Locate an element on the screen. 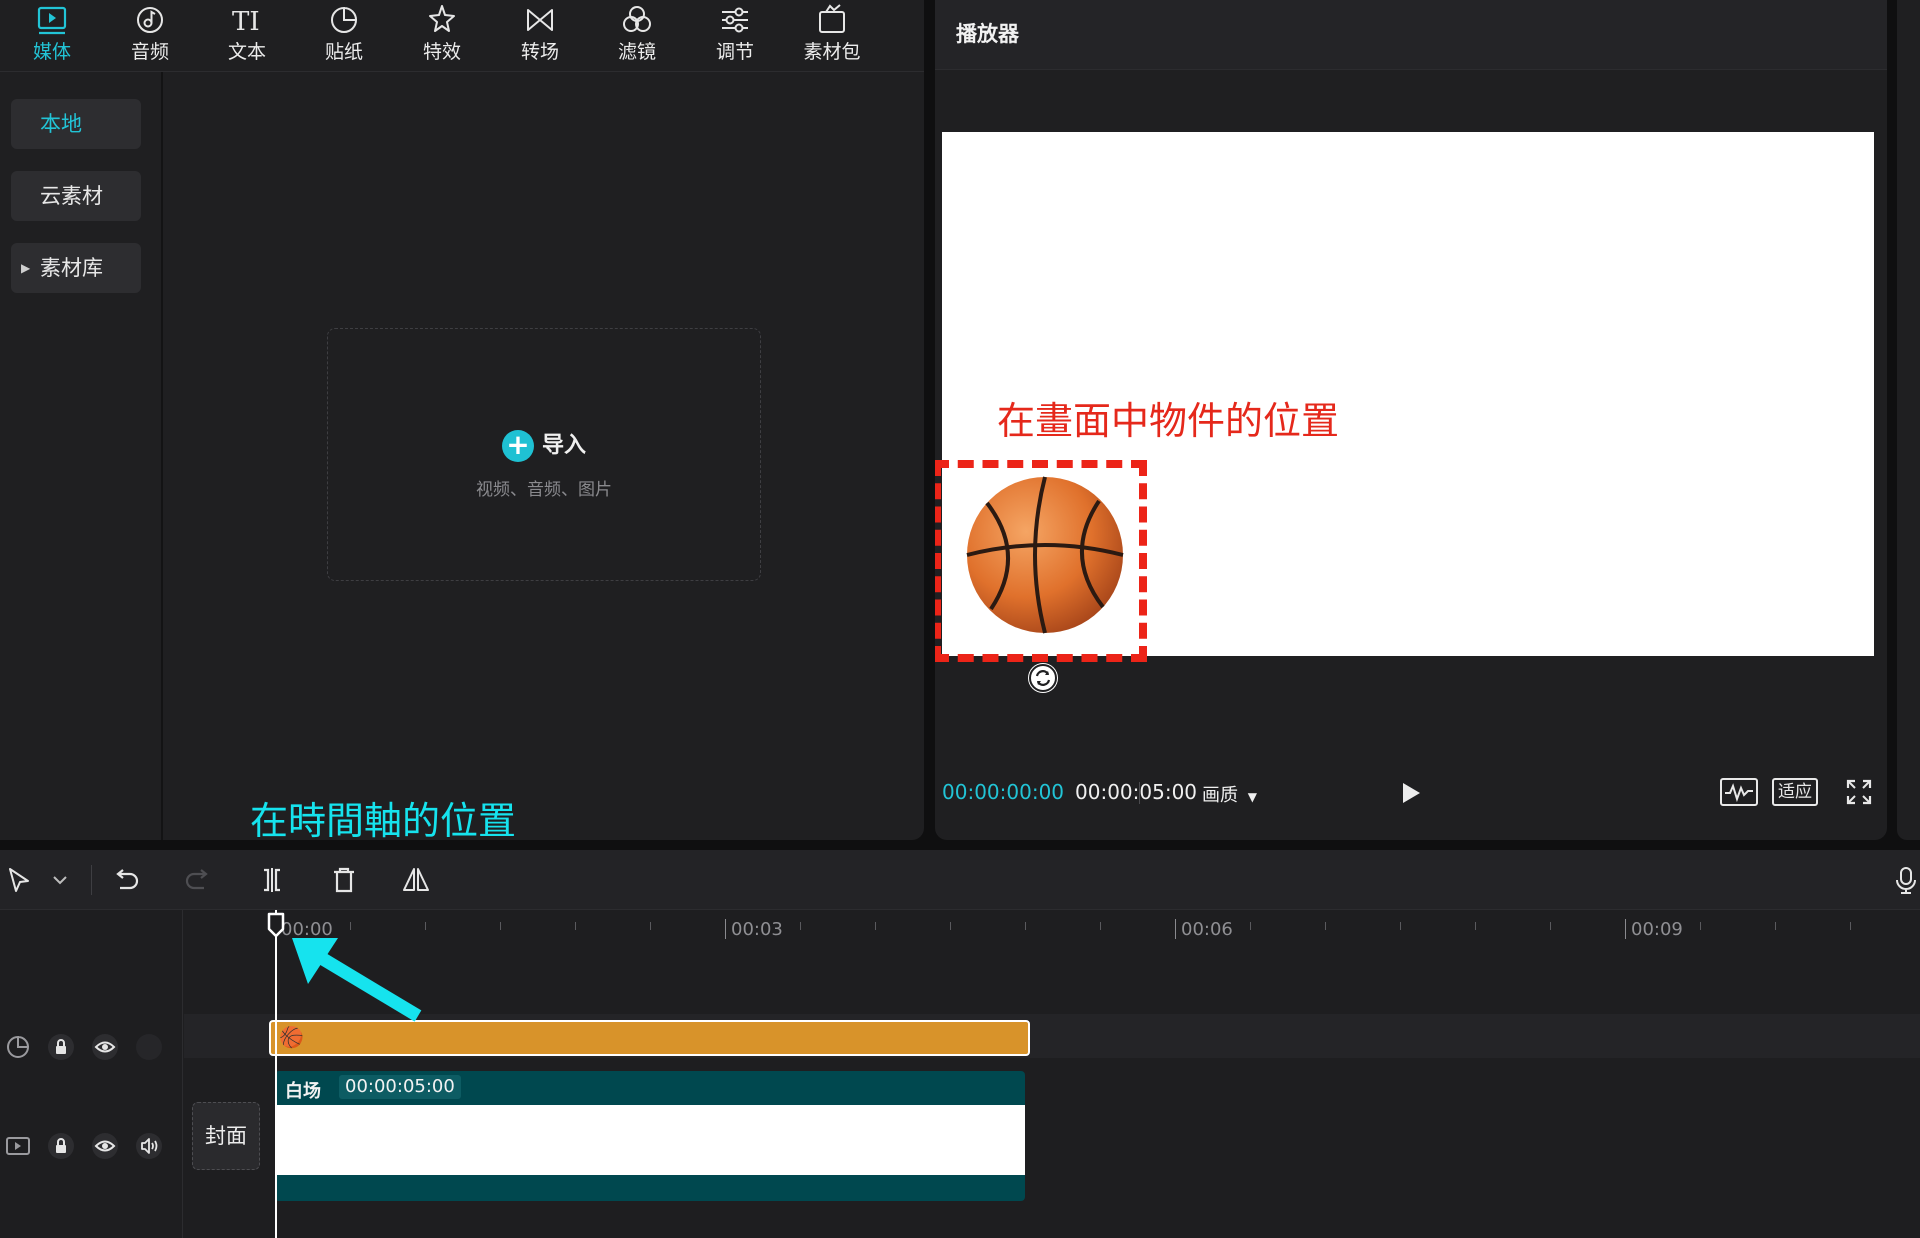  svg-text: TI is located at coordinates (246, 22).